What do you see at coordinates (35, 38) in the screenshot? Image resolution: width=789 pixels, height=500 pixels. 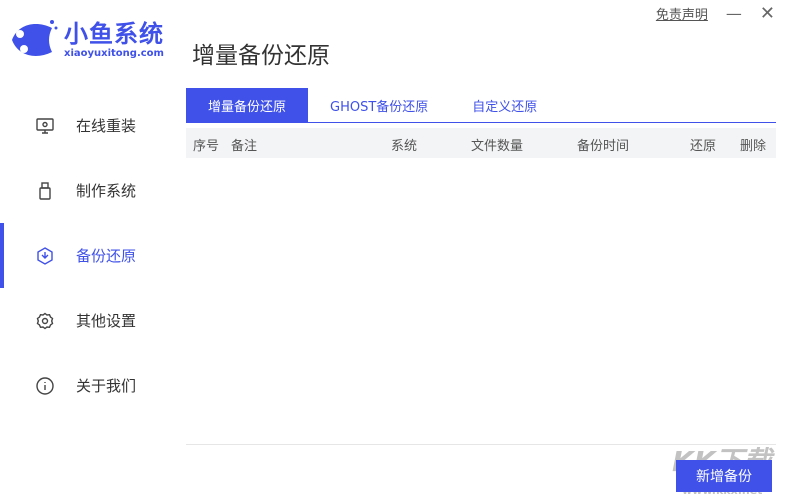 I see `fish-logo-icon` at bounding box center [35, 38].